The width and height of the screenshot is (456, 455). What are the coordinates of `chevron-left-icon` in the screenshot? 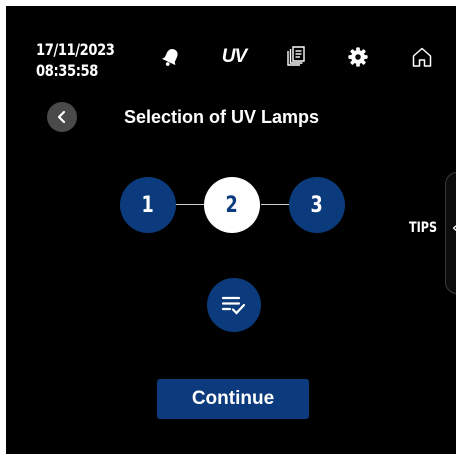 It's located at (61, 117).